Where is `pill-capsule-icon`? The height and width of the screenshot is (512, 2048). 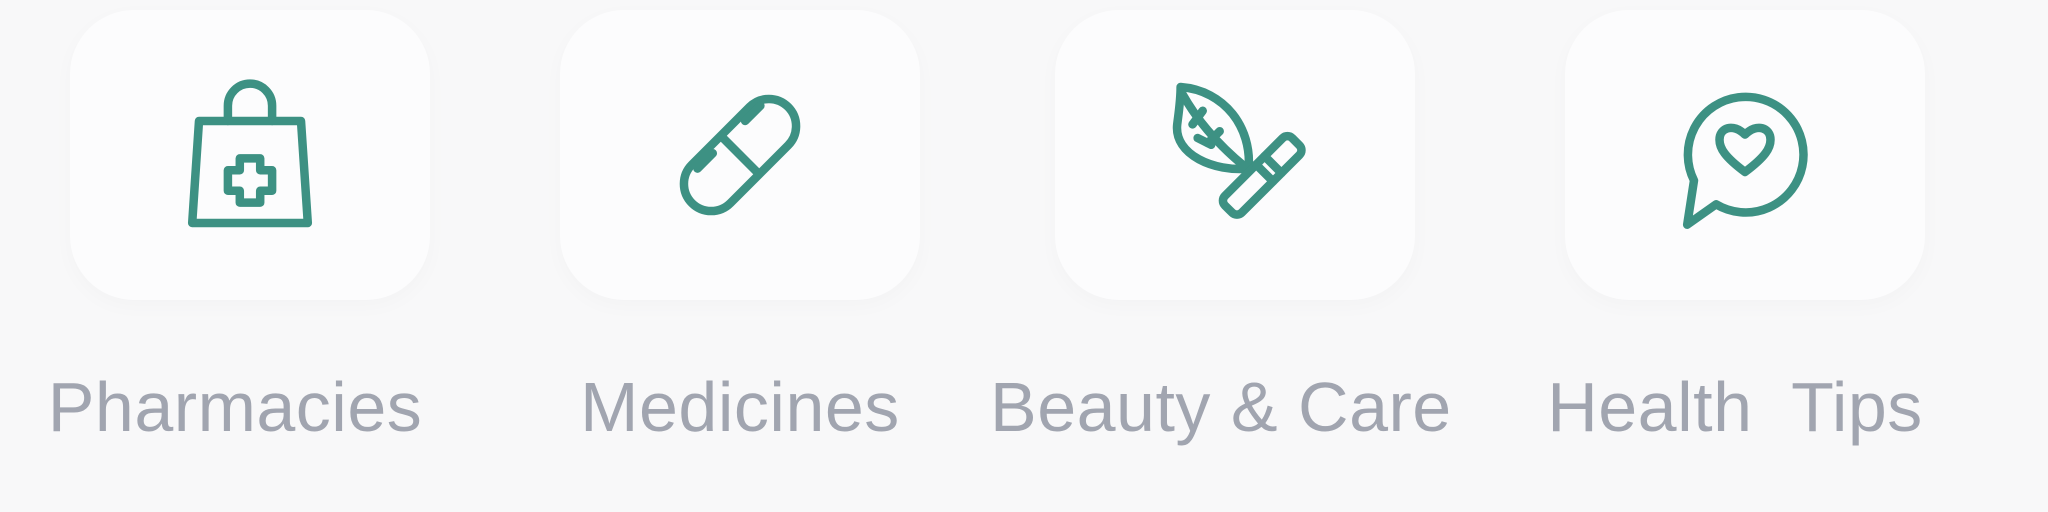
pill-capsule-icon is located at coordinates (740, 155).